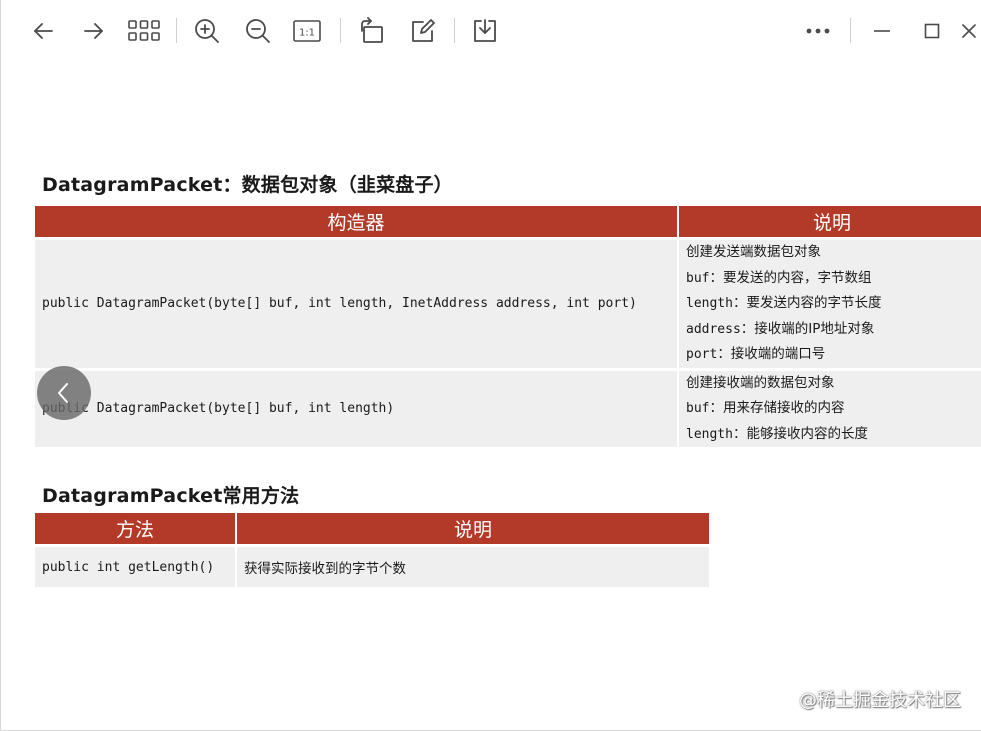  What do you see at coordinates (765, 408) in the screenshot?
I see `desc-line: buf：用来存储接收的内容` at bounding box center [765, 408].